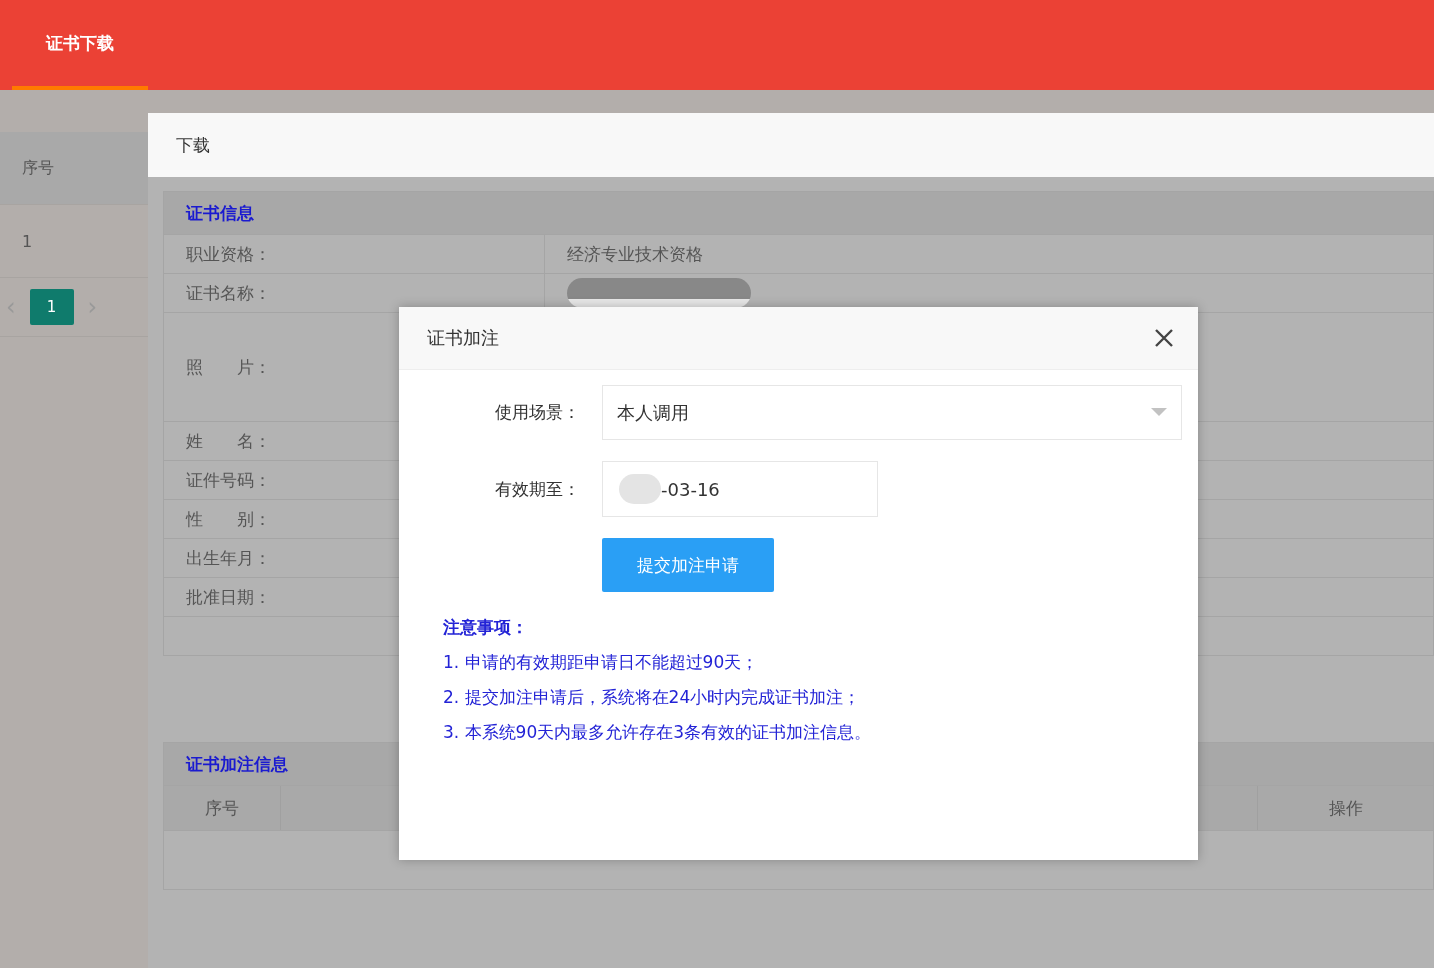 This screenshot has width=1434, height=968. What do you see at coordinates (228, 367) in the screenshot?
I see `field-label: 照 片：` at bounding box center [228, 367].